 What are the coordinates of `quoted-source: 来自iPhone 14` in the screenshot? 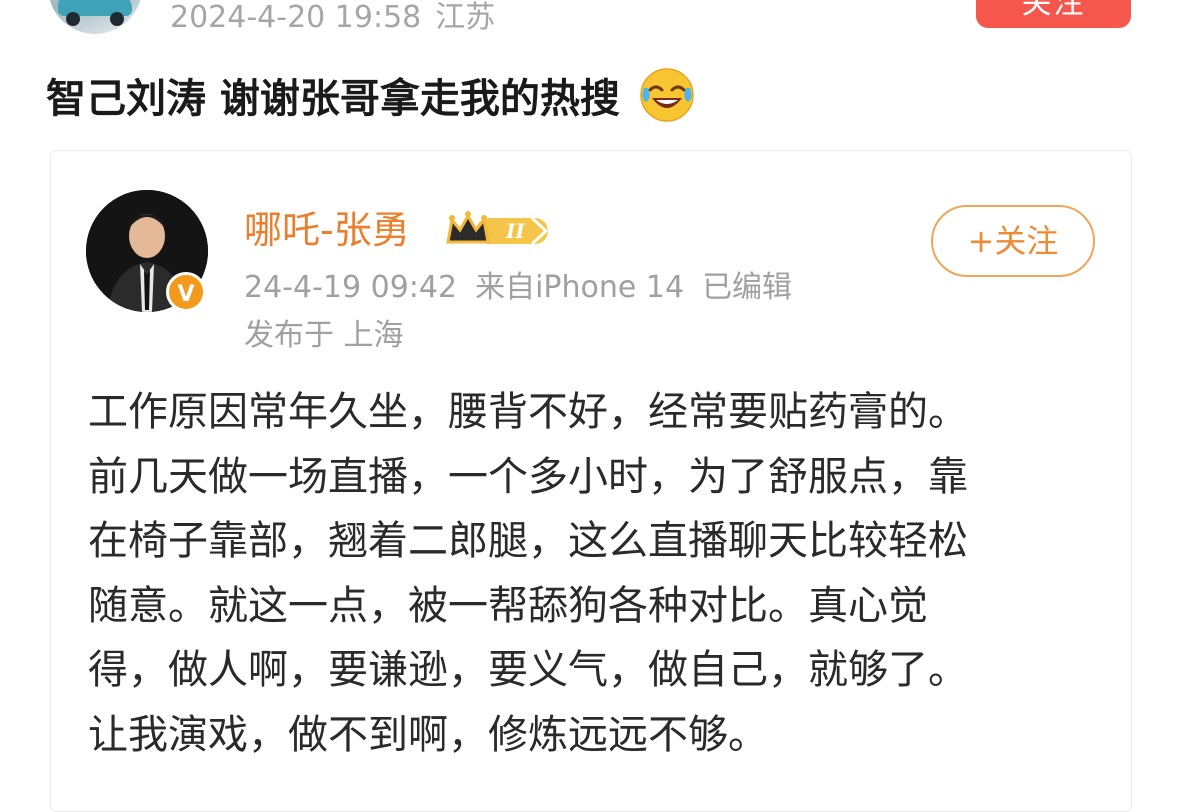 It's located at (580, 287).